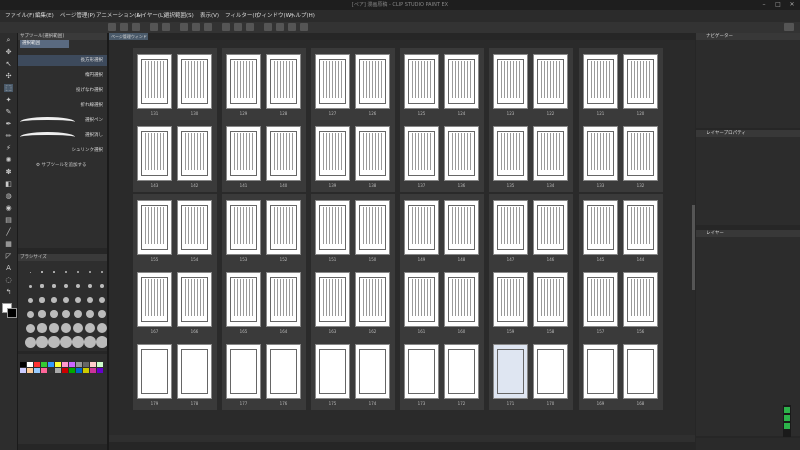 The height and width of the screenshot is (450, 800). What do you see at coordinates (353, 156) in the screenshot?
I see `page-spread: 139 138` at bounding box center [353, 156].